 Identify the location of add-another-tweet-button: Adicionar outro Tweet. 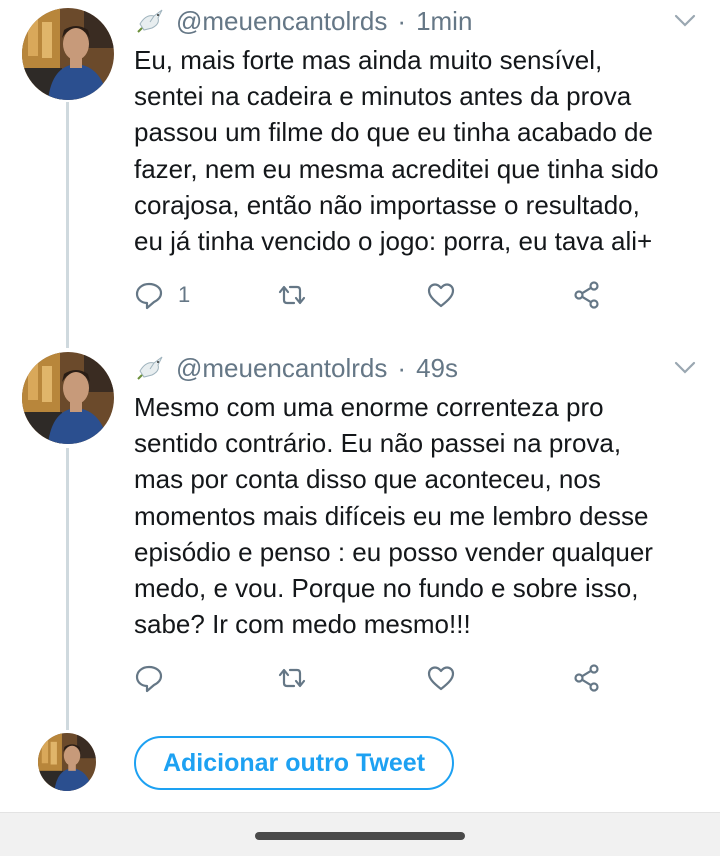
(294, 763).